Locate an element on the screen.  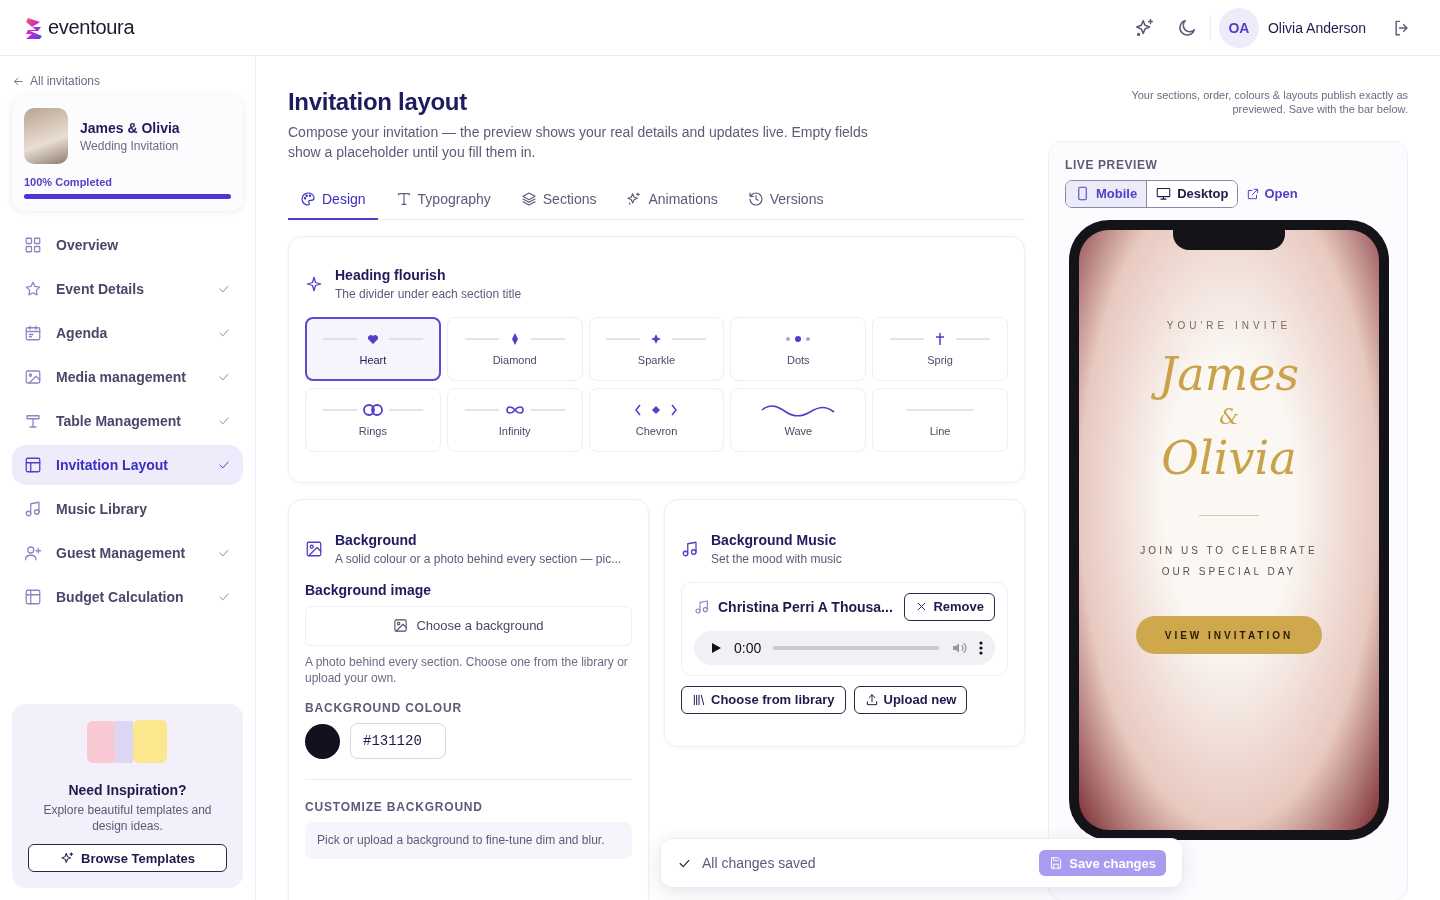
card-subtitle: The divider under each section title is located at coordinates (428, 293).